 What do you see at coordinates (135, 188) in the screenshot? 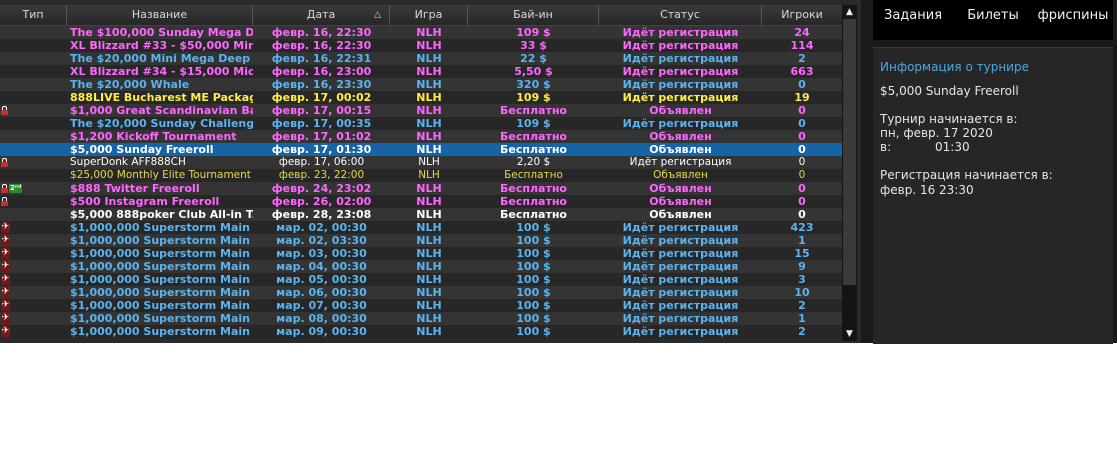
I see `tournament-name-cell: $888 Twitter Freeroll` at bounding box center [135, 188].